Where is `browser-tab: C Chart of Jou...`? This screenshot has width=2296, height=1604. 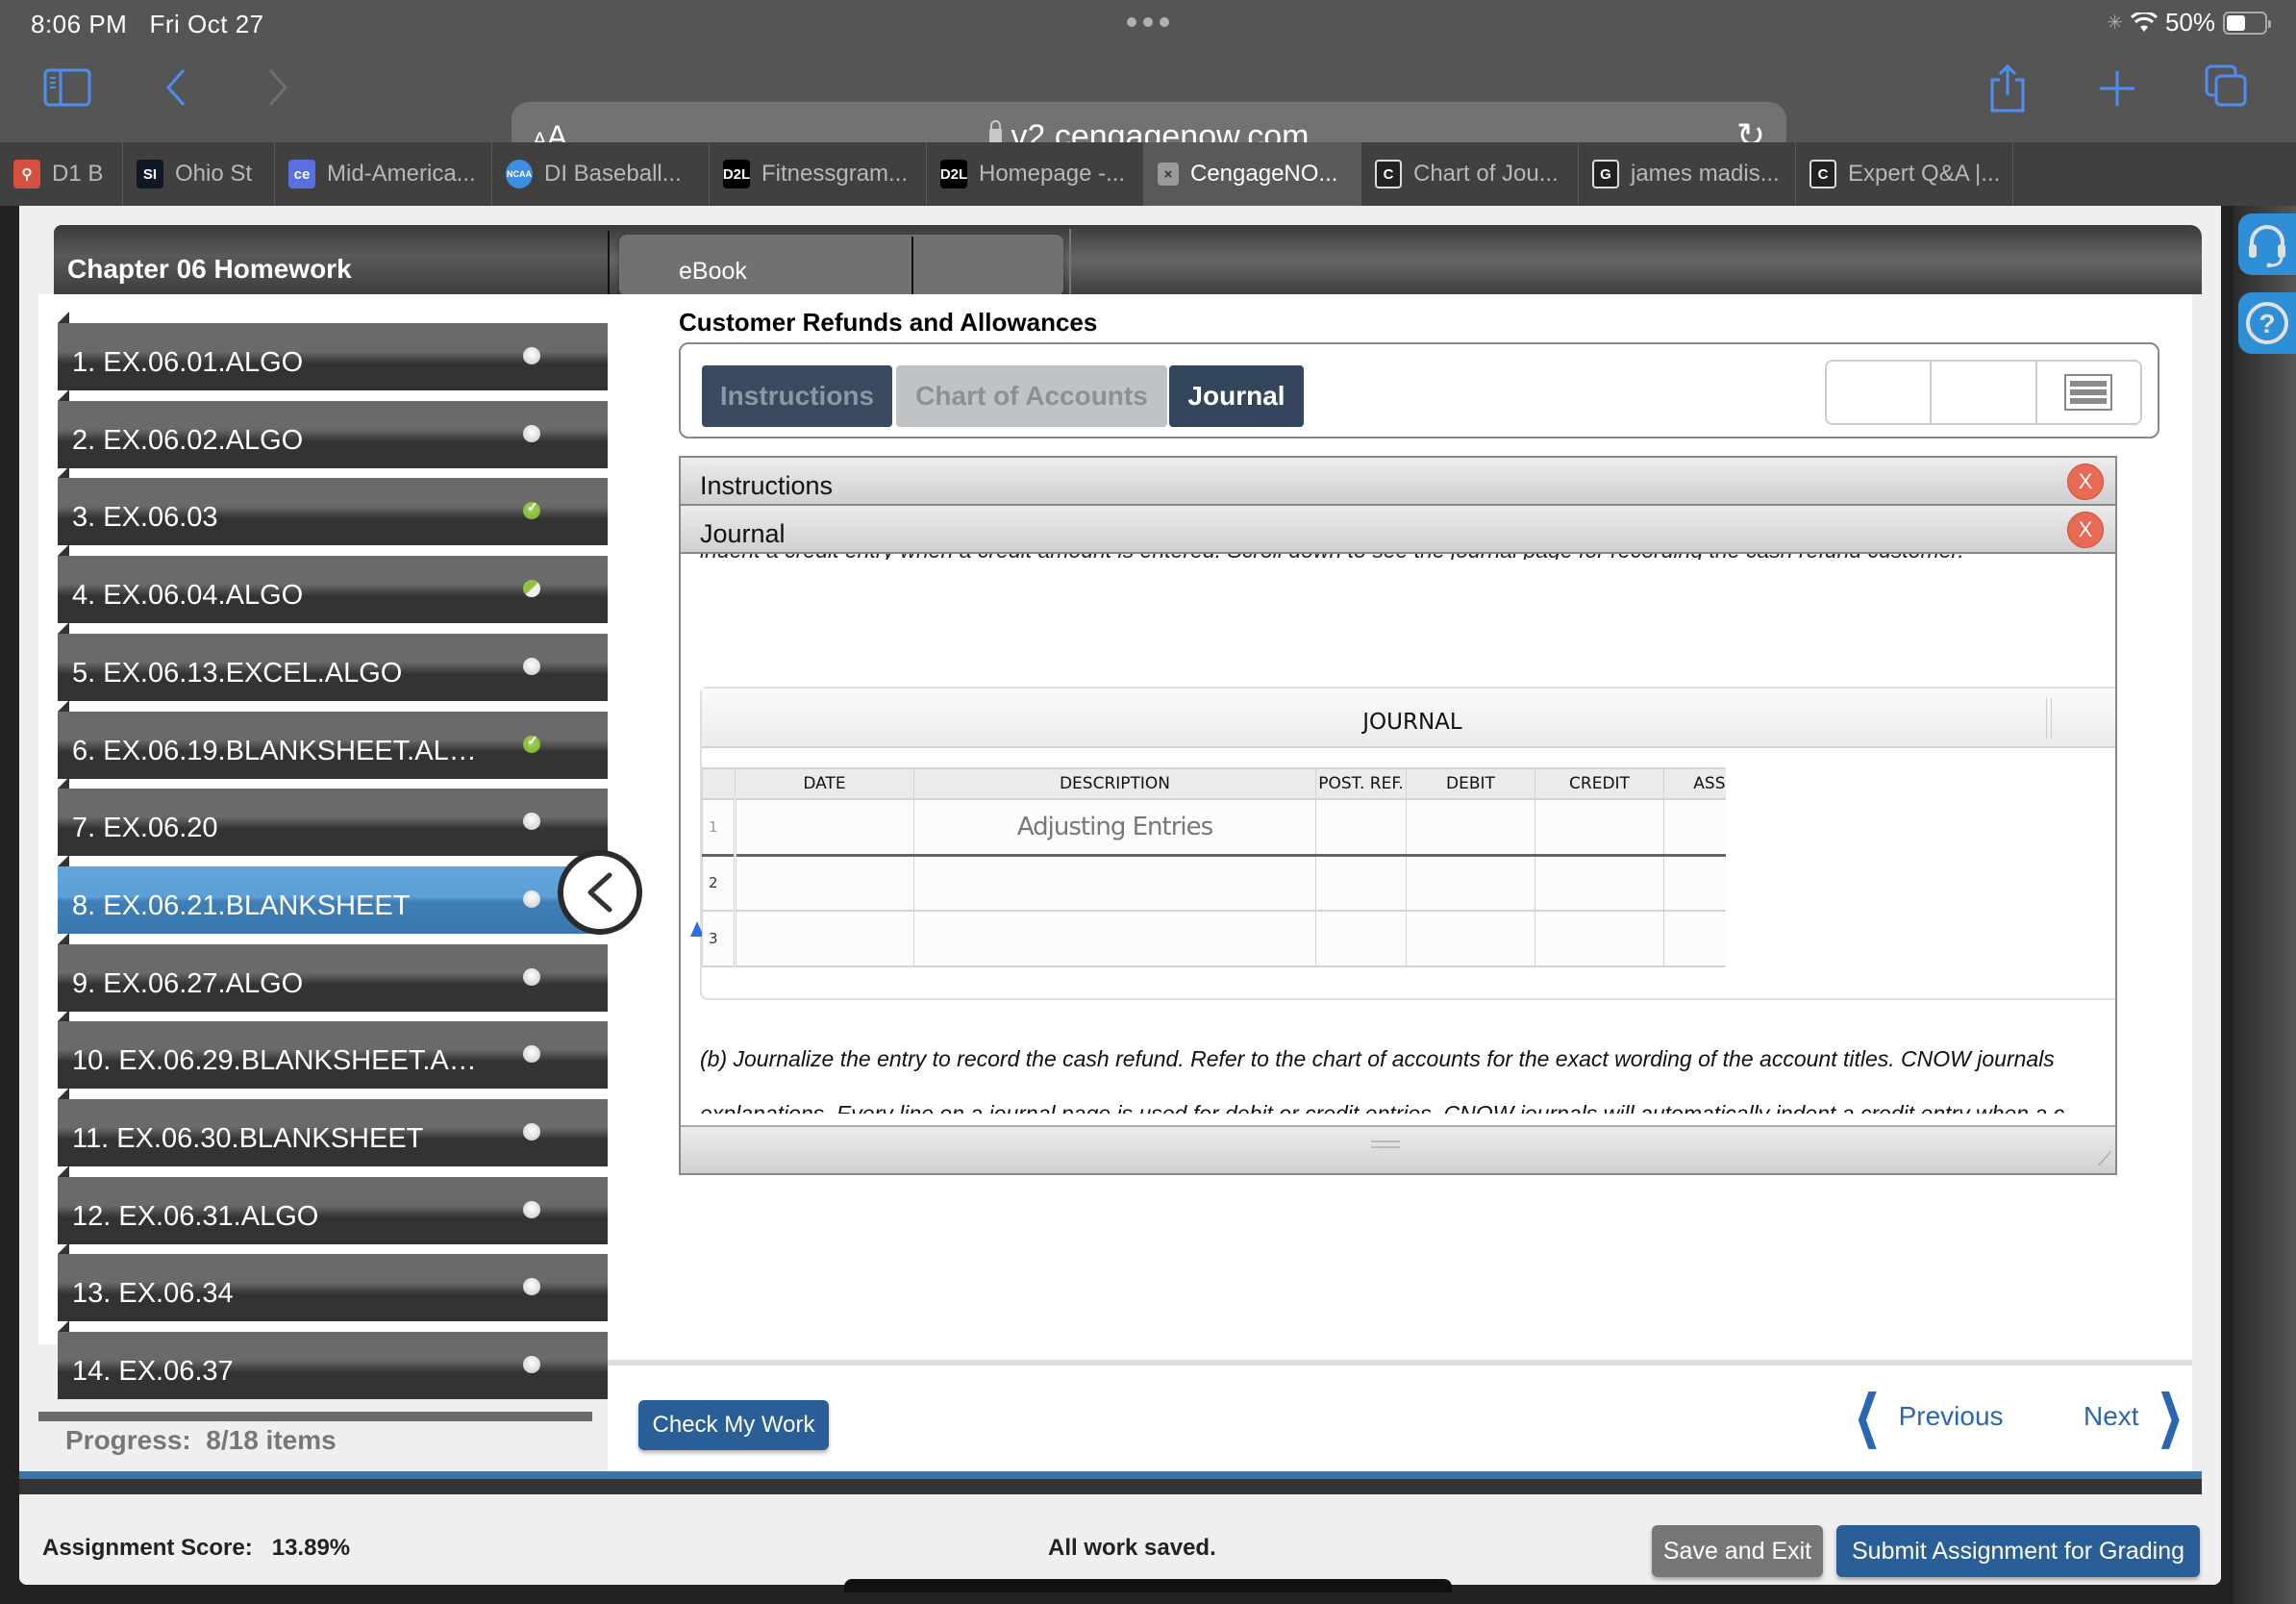 browser-tab: C Chart of Jou... is located at coordinates (1470, 174).